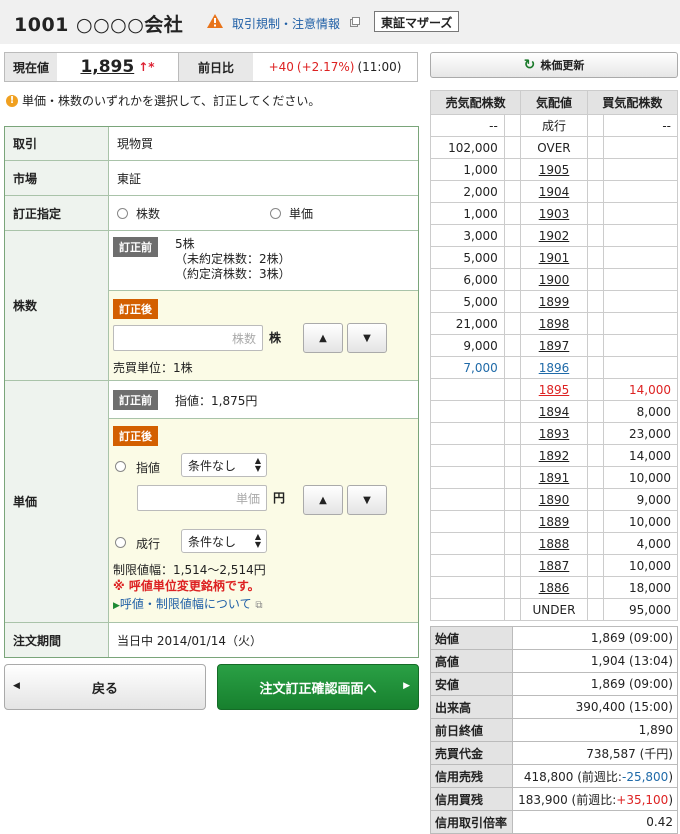  I want to click on buy-qty: 8,000, so click(640, 411).